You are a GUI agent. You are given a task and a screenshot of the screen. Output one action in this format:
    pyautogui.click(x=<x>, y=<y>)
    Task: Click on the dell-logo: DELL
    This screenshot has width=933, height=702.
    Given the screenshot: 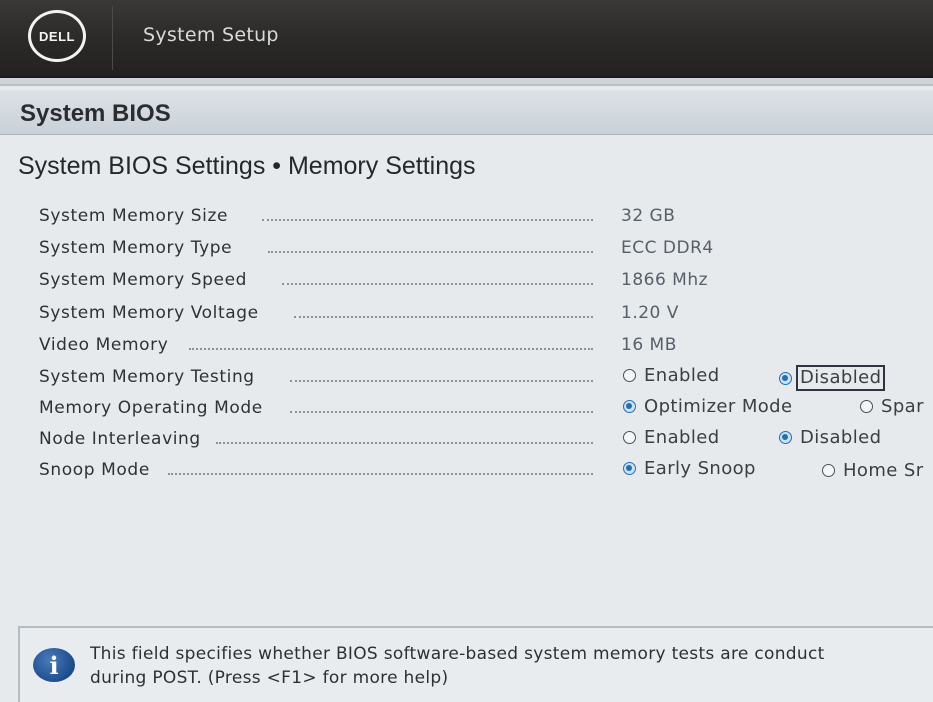 What is the action you would take?
    pyautogui.click(x=57, y=36)
    